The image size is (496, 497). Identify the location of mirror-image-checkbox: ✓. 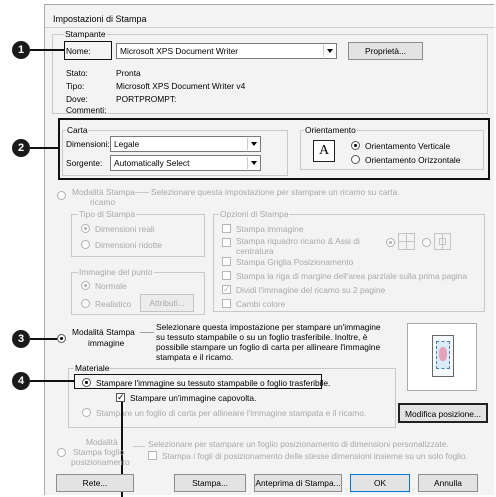
(120, 397).